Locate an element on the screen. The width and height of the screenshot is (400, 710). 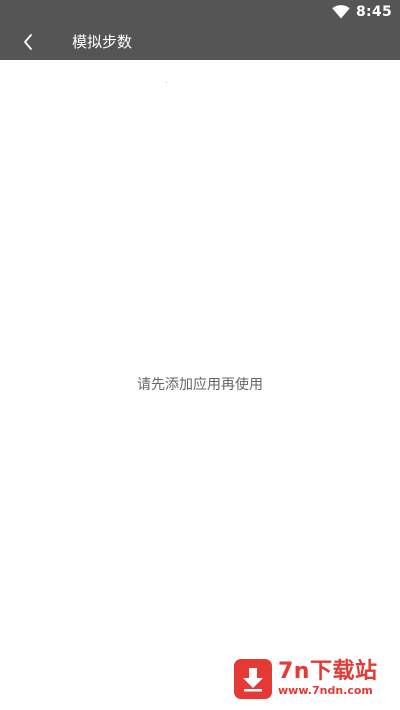
empty-state-message: 请先添加应用再使用 is located at coordinates (200, 385).